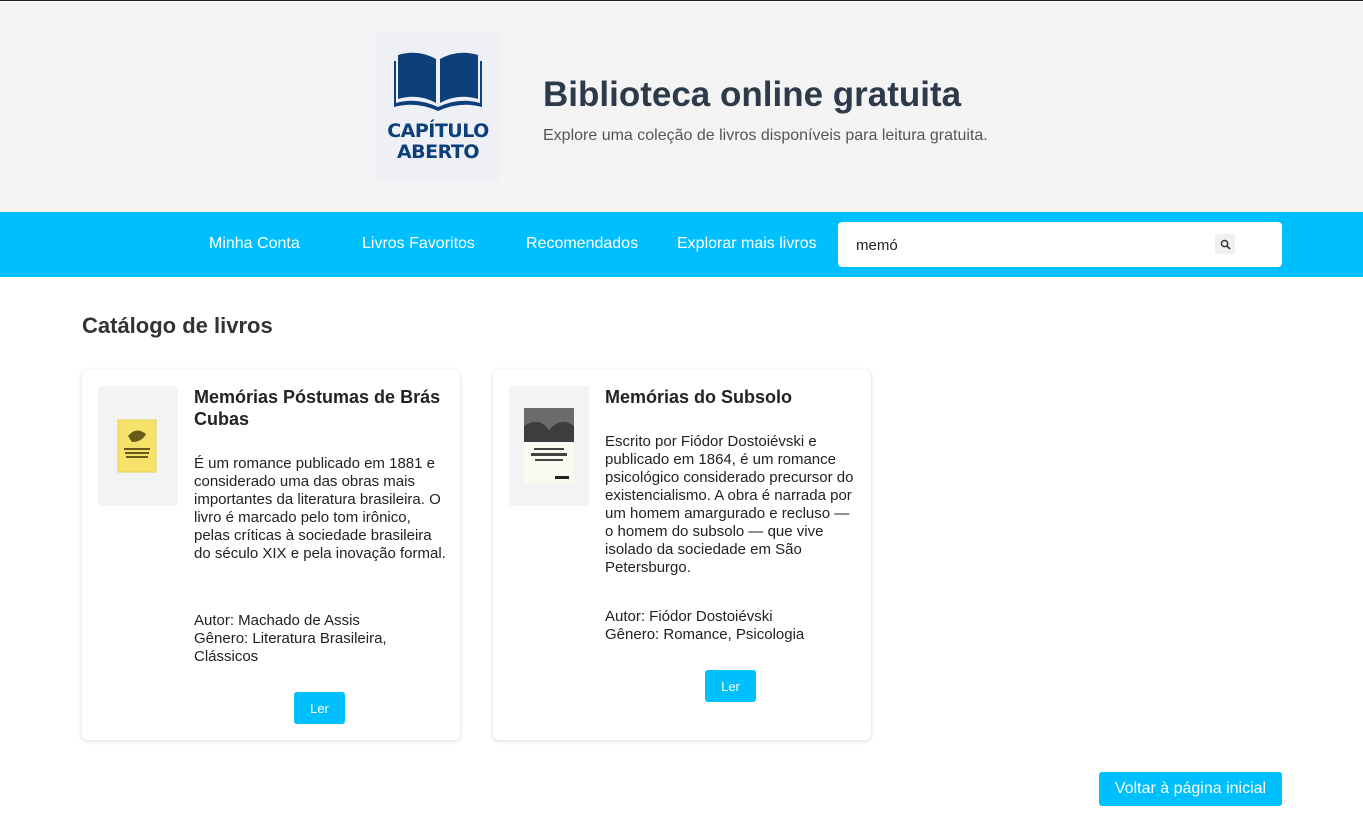 This screenshot has height=838, width=1363. Describe the element at coordinates (699, 397) in the screenshot. I see `book-title: Memórias do Subsolo` at that location.